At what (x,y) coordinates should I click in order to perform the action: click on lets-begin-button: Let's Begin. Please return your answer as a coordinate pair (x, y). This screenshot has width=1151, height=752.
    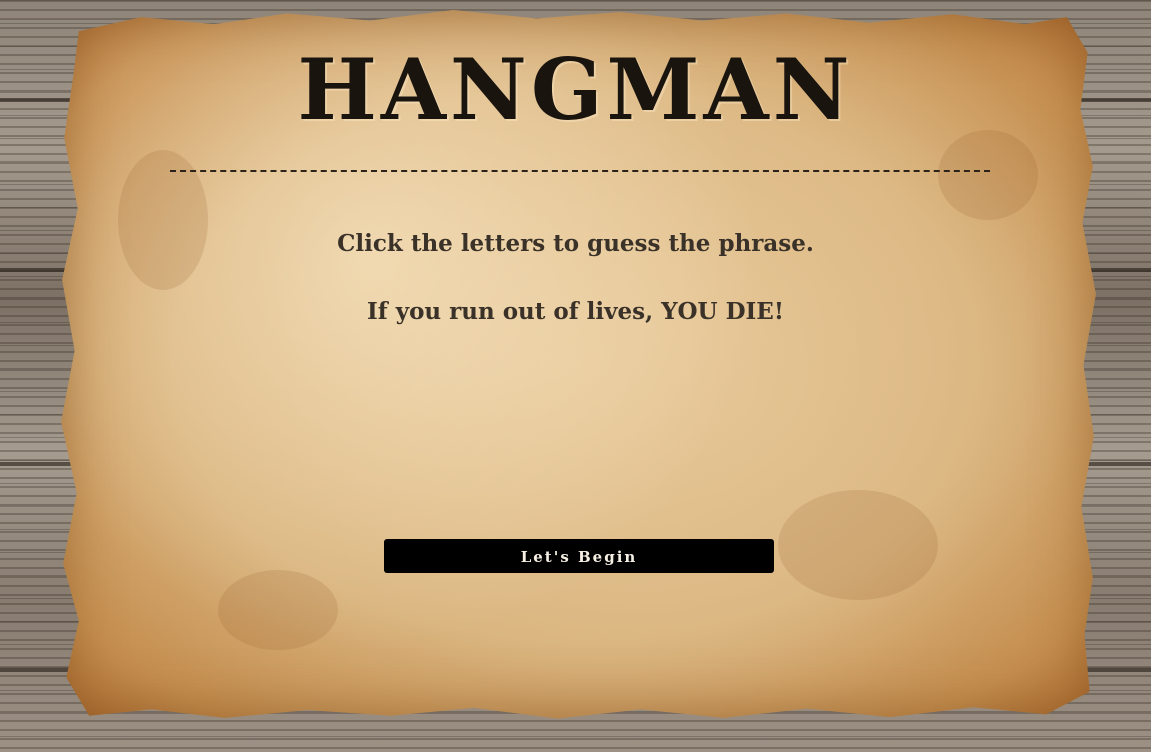
    Looking at the image, I should click on (579, 556).